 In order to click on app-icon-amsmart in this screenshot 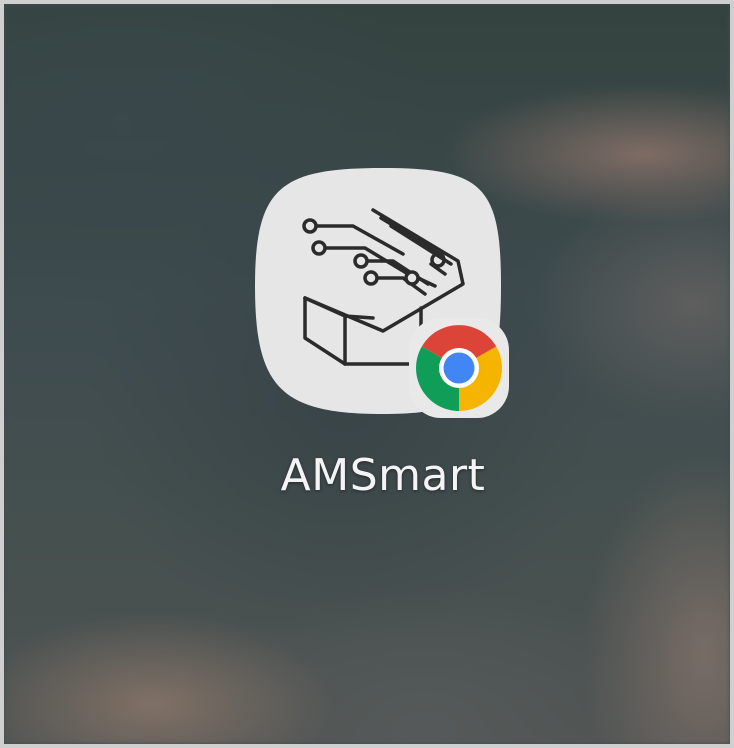, I will do `click(388, 301)`.